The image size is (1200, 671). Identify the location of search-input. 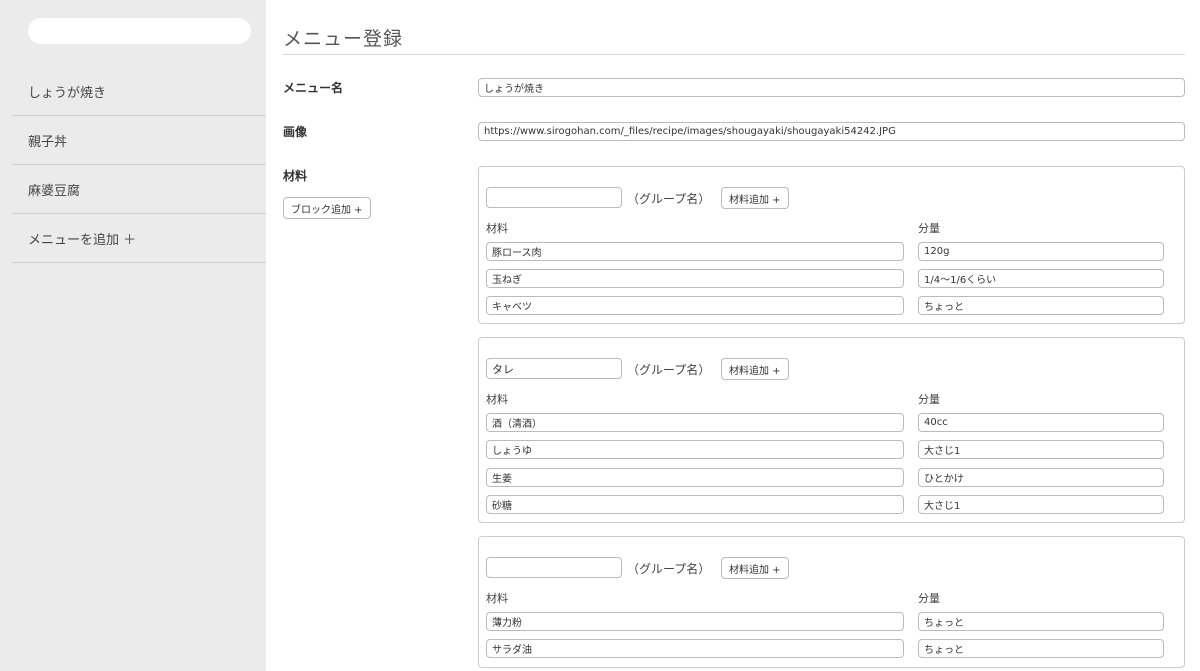
(139, 31).